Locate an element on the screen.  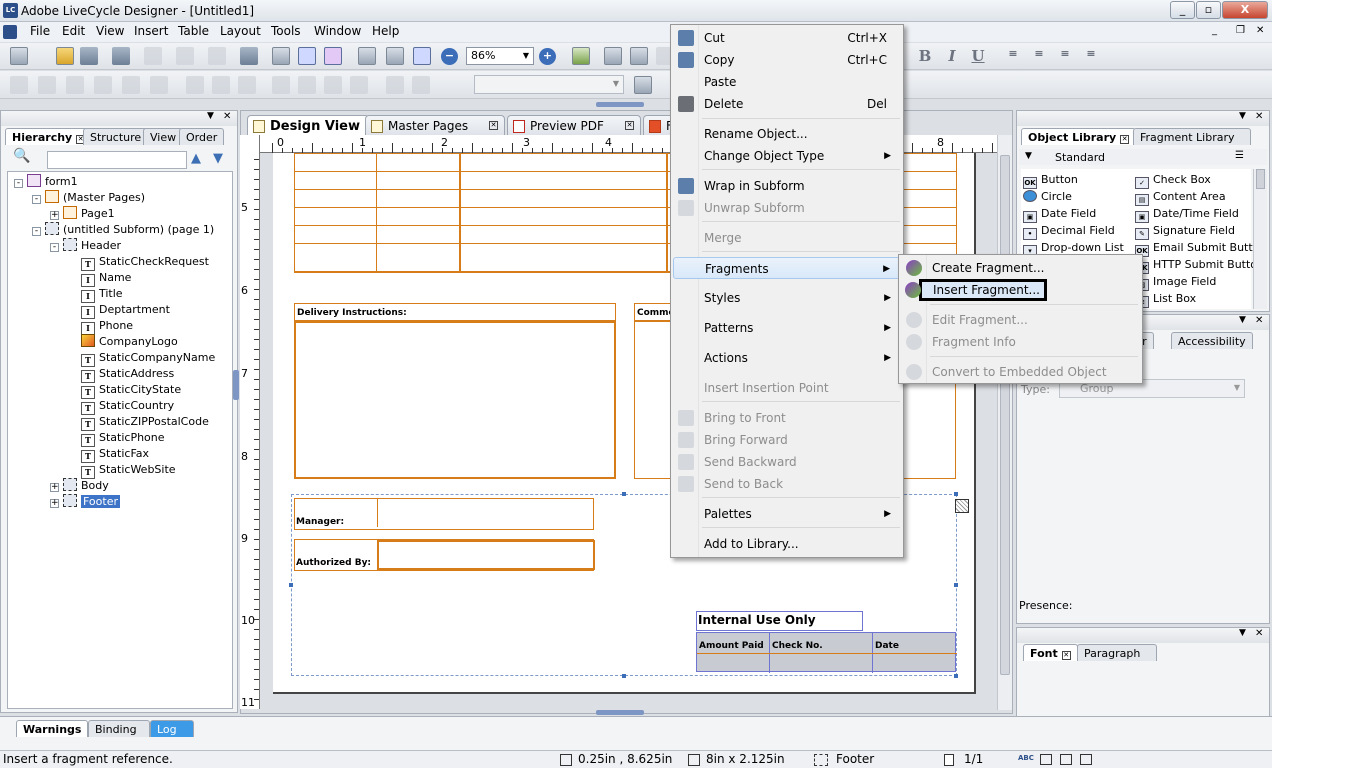
tab-font: Font ✕ is located at coordinates (1050, 652).